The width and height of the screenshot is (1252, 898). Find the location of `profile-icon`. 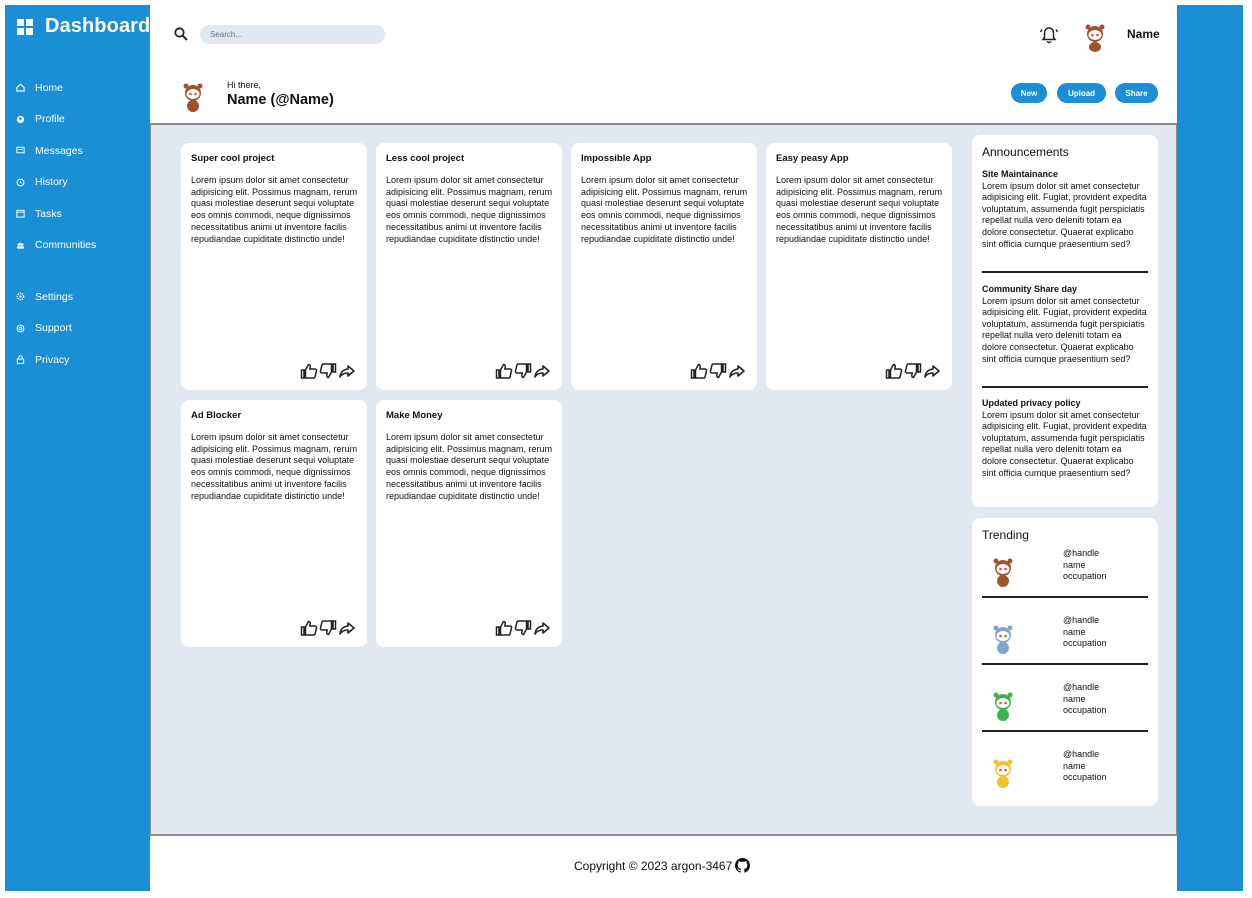

profile-icon is located at coordinates (20, 119).